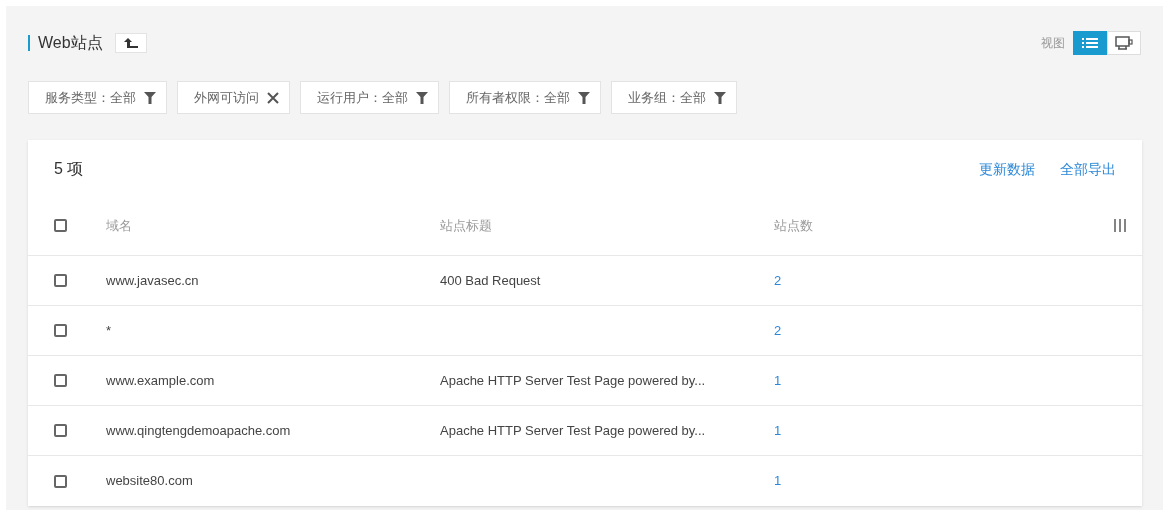  Describe the element at coordinates (1053, 43) in the screenshot. I see `view-label: 视图` at that location.